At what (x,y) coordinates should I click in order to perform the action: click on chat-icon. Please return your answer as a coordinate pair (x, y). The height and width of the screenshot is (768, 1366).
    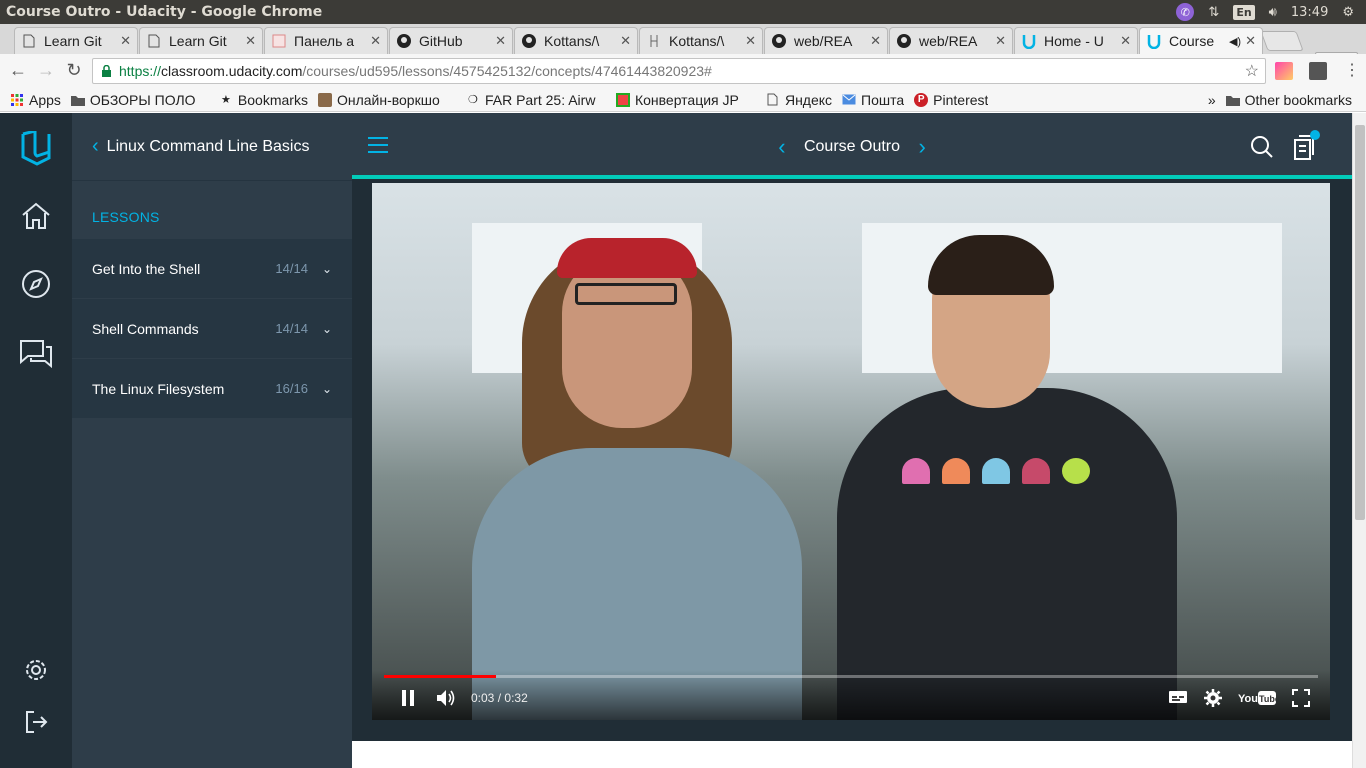
    Looking at the image, I should click on (36, 353).